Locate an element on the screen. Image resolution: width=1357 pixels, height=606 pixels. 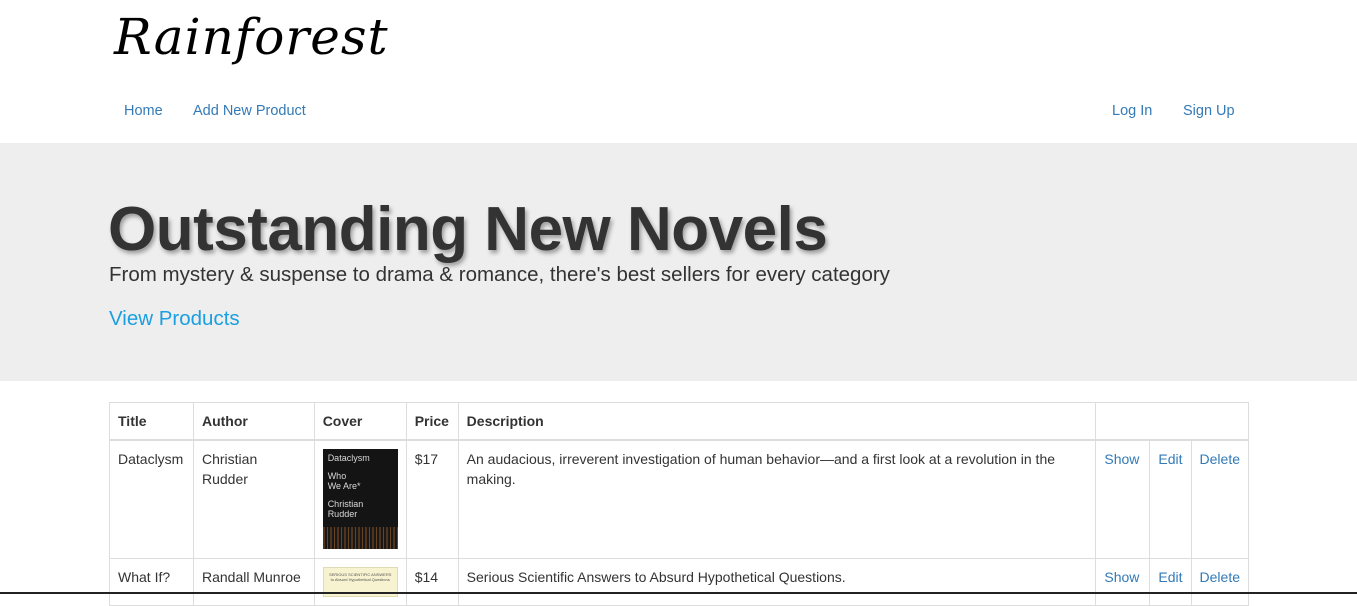
nav-login-link: Log In is located at coordinates (1132, 111).